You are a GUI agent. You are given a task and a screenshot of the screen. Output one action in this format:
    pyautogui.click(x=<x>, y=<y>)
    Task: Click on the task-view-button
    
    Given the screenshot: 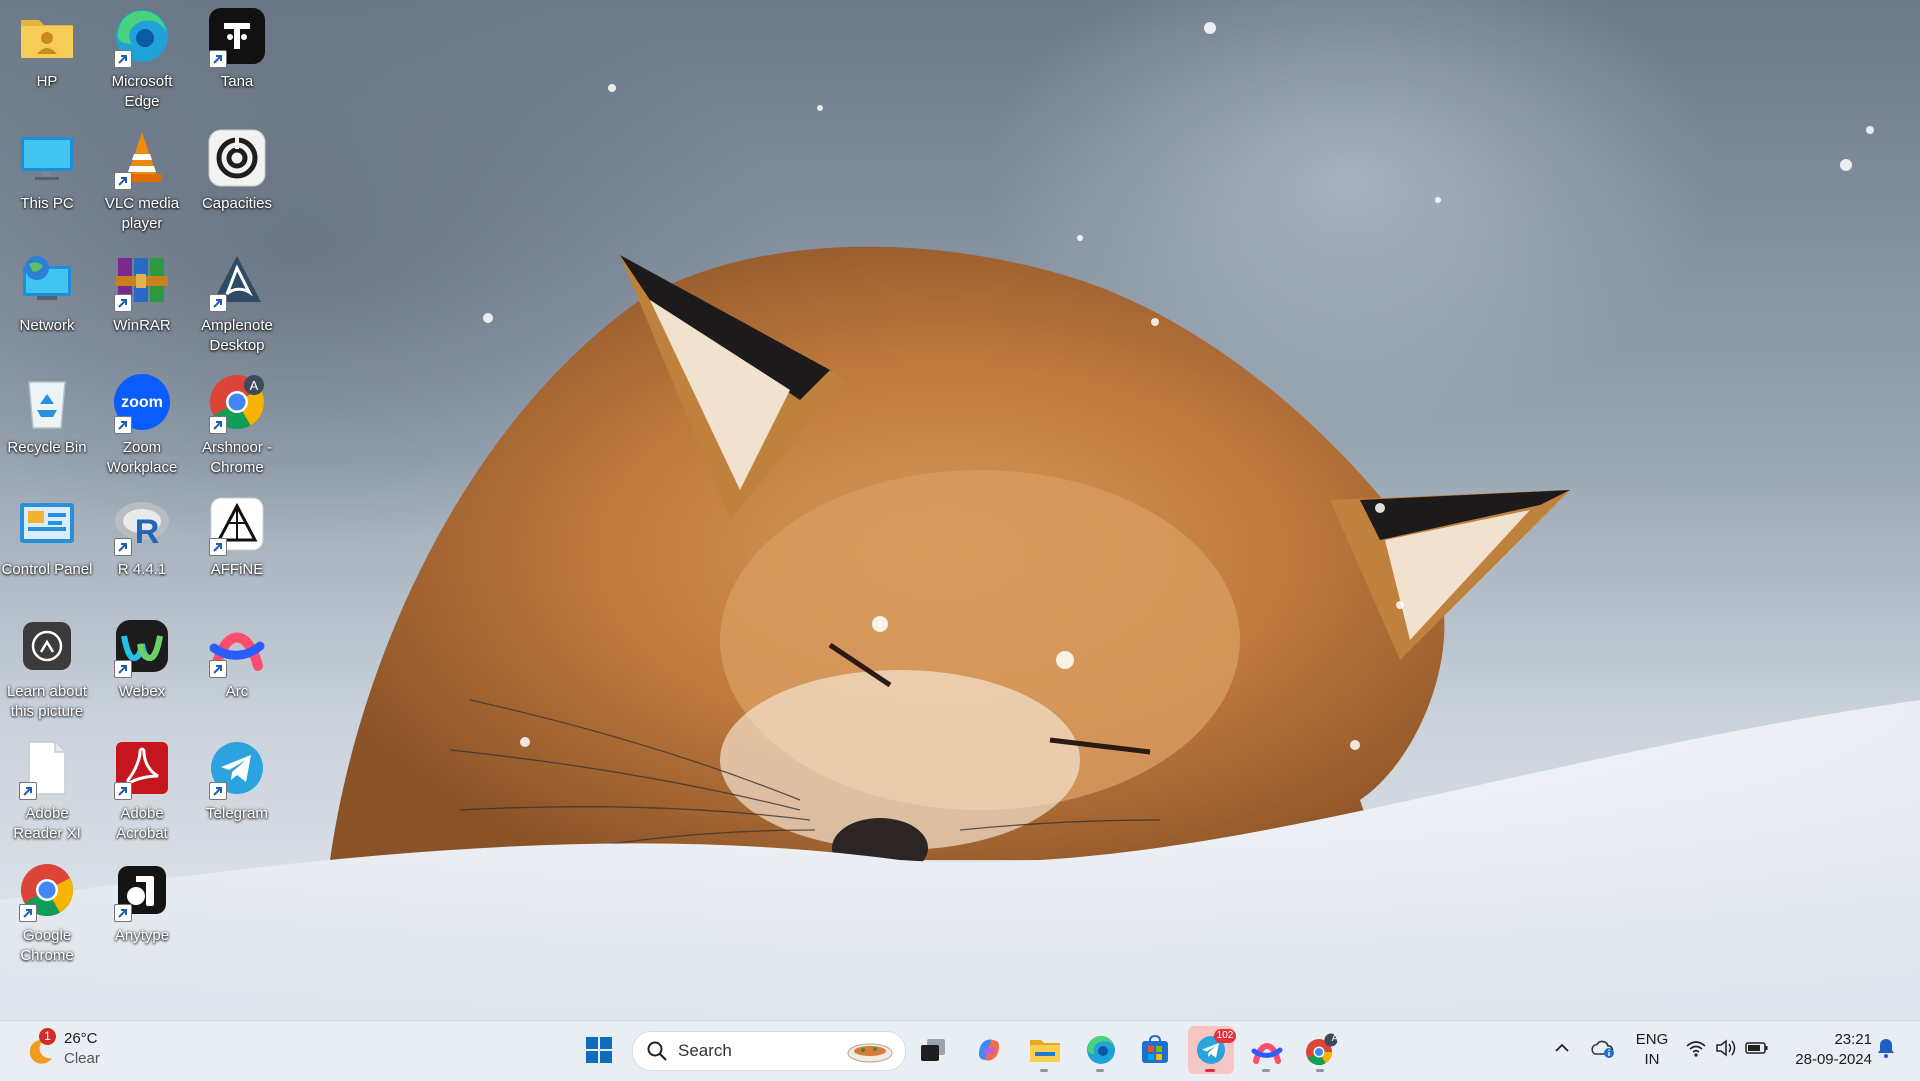 What is the action you would take?
    pyautogui.click(x=933, y=1050)
    